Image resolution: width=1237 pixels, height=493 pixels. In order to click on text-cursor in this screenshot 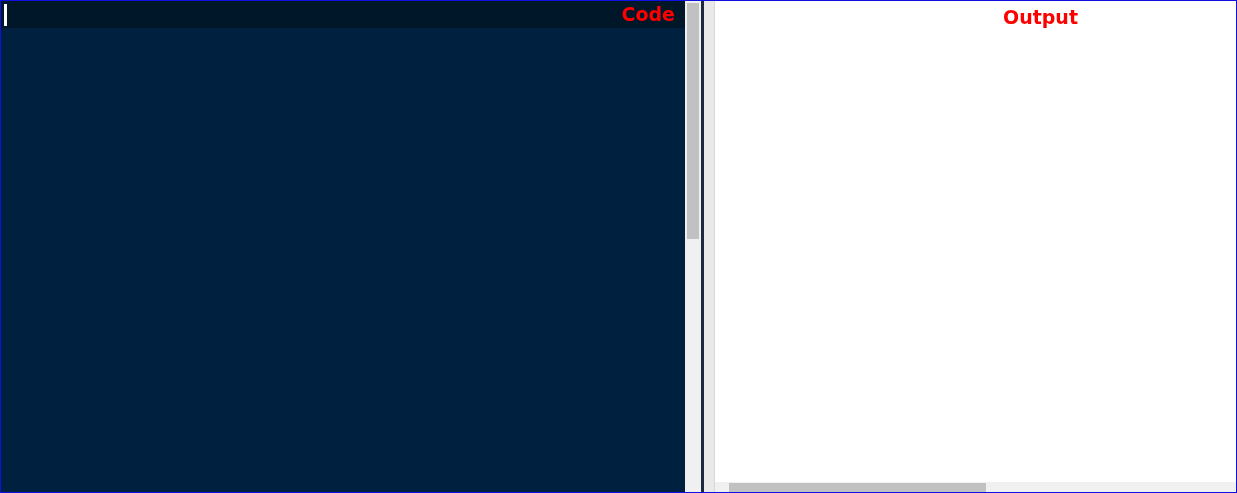, I will do `click(5, 14)`.